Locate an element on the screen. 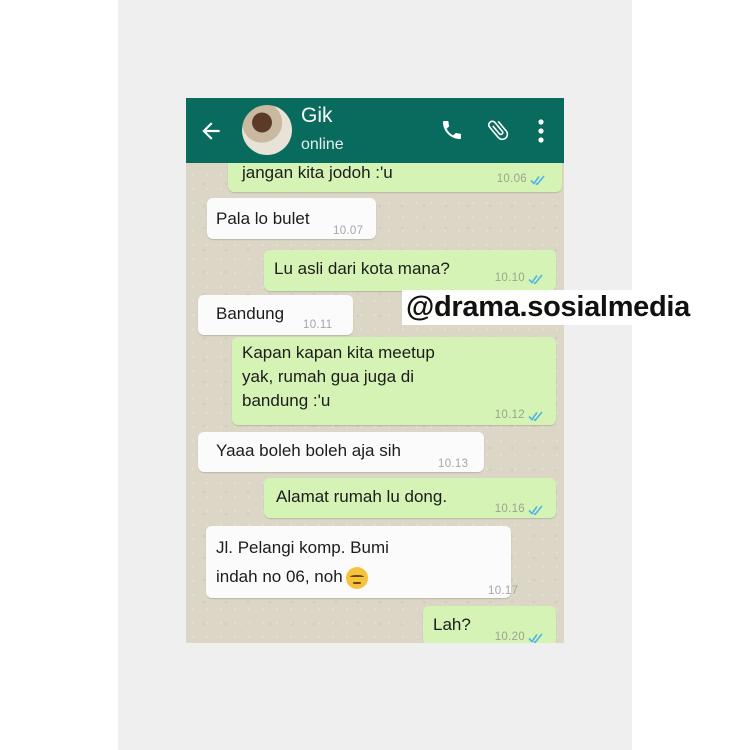  message-time: 10.07 is located at coordinates (348, 231).